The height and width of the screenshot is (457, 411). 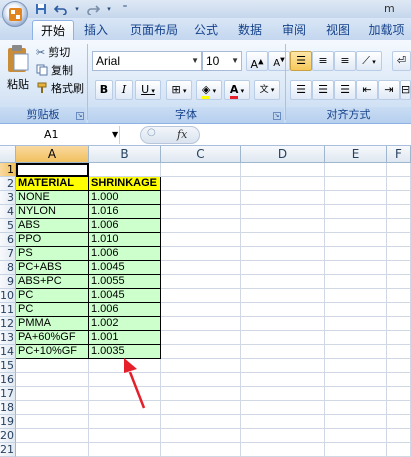 I want to click on orientation-button: ⟋ ▾, so click(x=369, y=61).